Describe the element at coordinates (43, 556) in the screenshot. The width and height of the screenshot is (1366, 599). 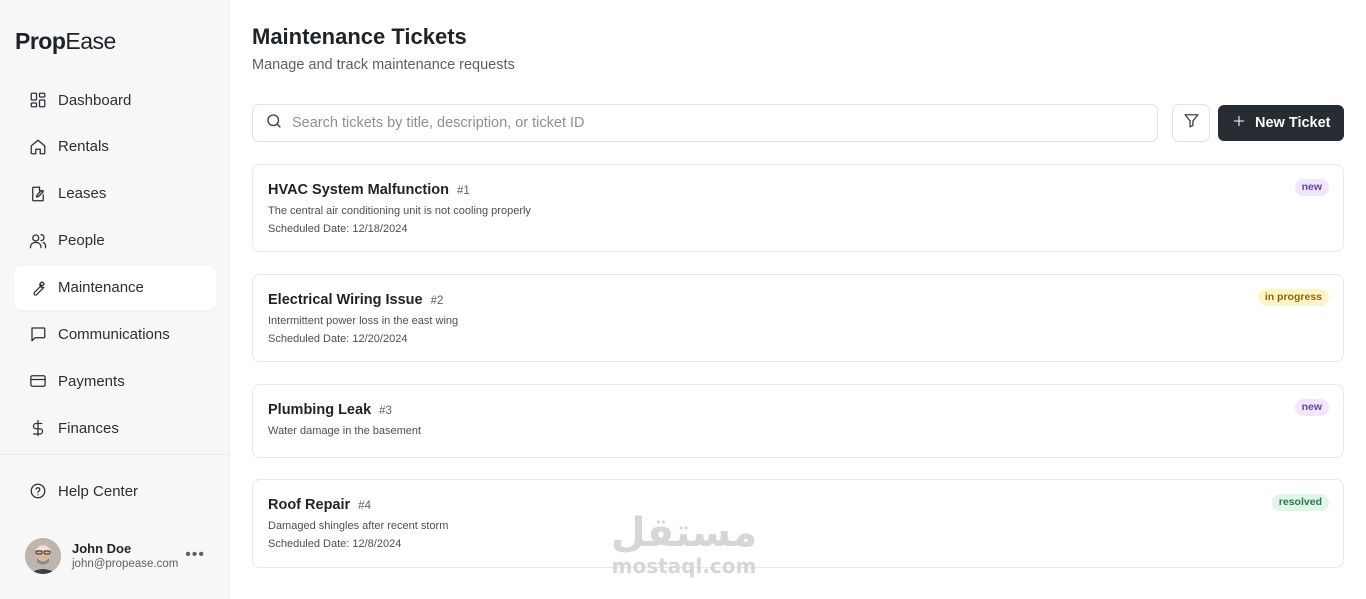
I see `avatar` at that location.